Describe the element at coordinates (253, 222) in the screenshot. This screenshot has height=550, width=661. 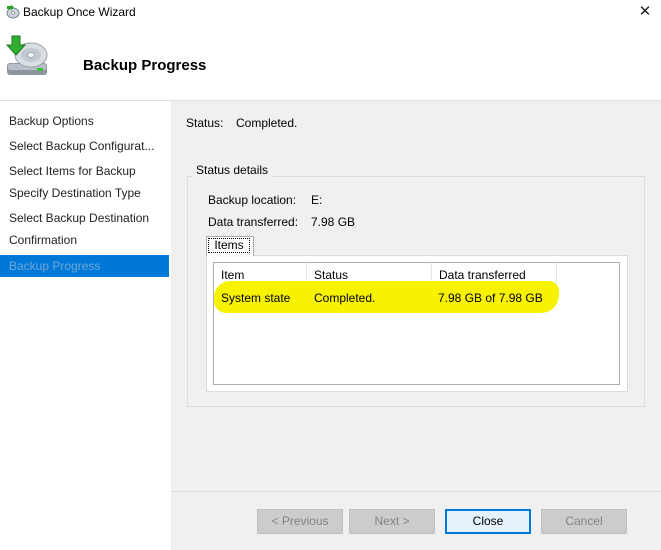
I see `data-transferred-label: Data transferred:` at that location.